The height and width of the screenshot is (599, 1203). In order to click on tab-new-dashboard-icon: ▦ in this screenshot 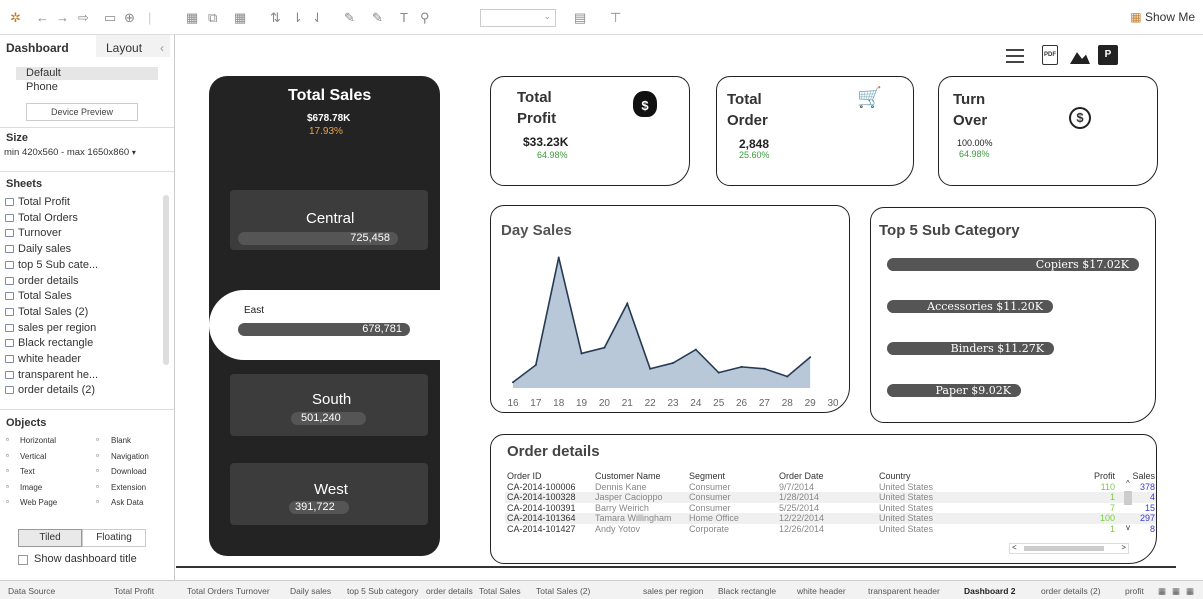, I will do `click(1176, 591)`.